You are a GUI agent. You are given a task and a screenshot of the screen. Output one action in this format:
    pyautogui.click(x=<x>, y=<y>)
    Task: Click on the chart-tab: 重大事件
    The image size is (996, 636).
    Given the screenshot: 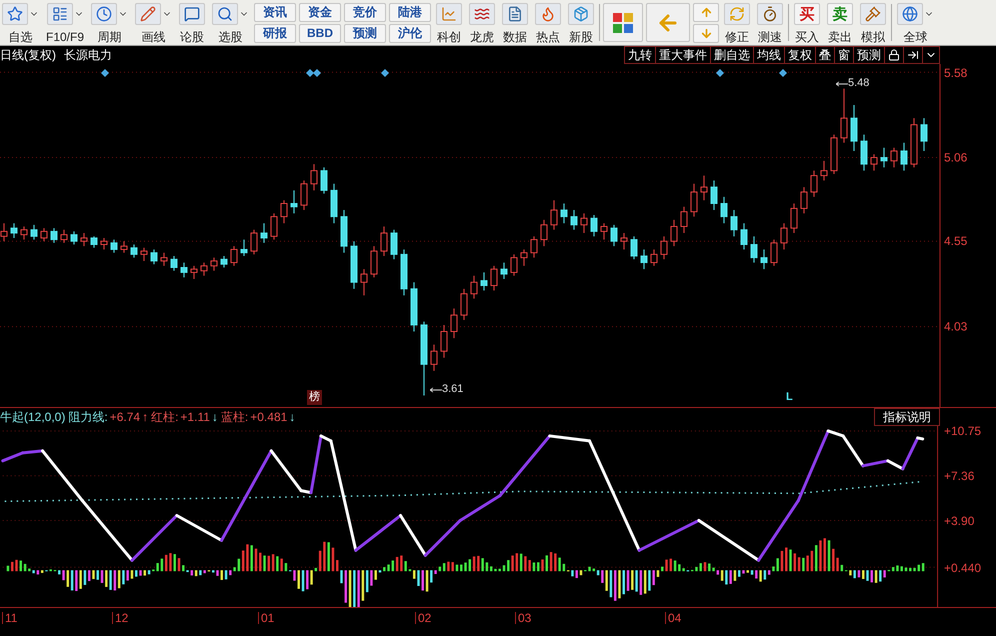 What is the action you would take?
    pyautogui.click(x=683, y=55)
    